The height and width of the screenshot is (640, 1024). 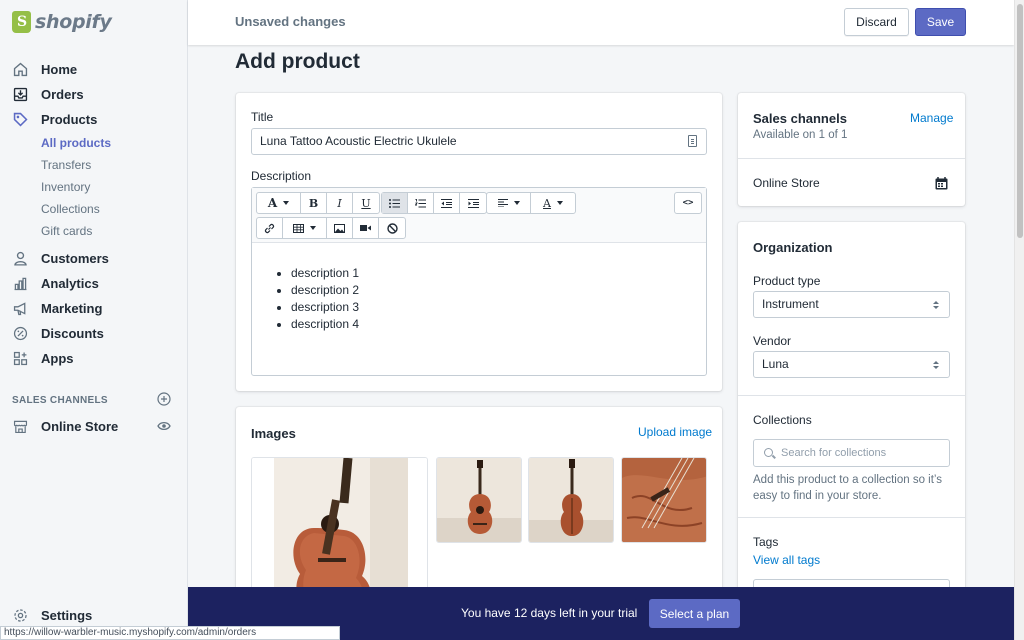 I want to click on search-icon, so click(x=768, y=452).